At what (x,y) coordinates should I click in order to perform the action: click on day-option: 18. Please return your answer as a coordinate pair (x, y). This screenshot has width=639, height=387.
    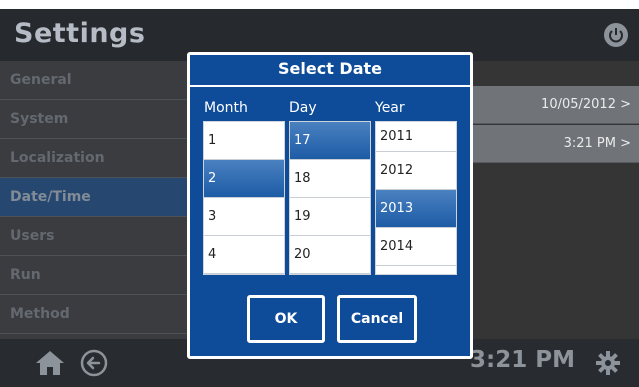
    Looking at the image, I should click on (330, 179).